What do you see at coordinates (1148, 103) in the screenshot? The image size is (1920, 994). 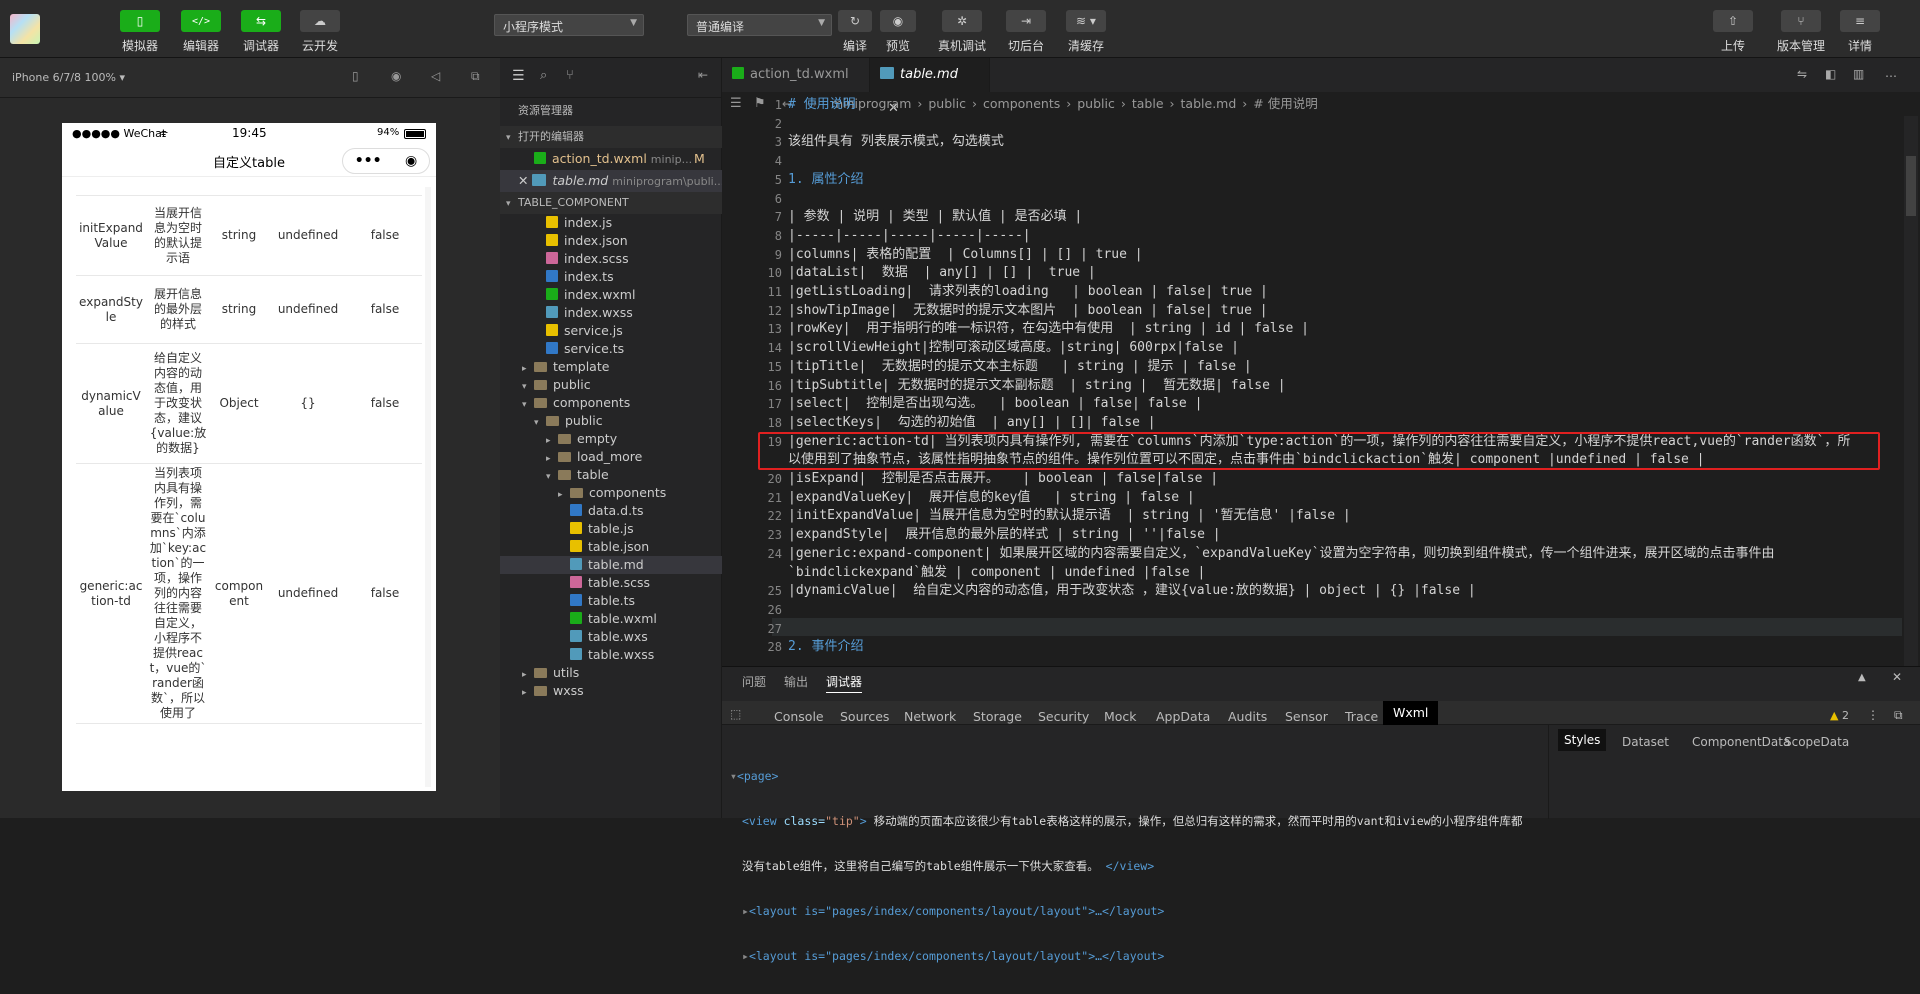 I see `breadcrumb-item: table` at bounding box center [1148, 103].